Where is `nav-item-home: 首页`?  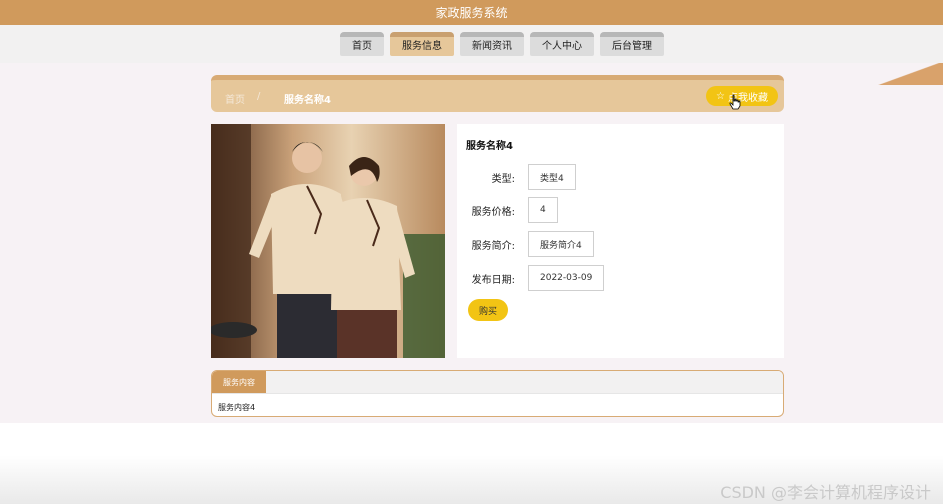 nav-item-home: 首页 is located at coordinates (362, 44).